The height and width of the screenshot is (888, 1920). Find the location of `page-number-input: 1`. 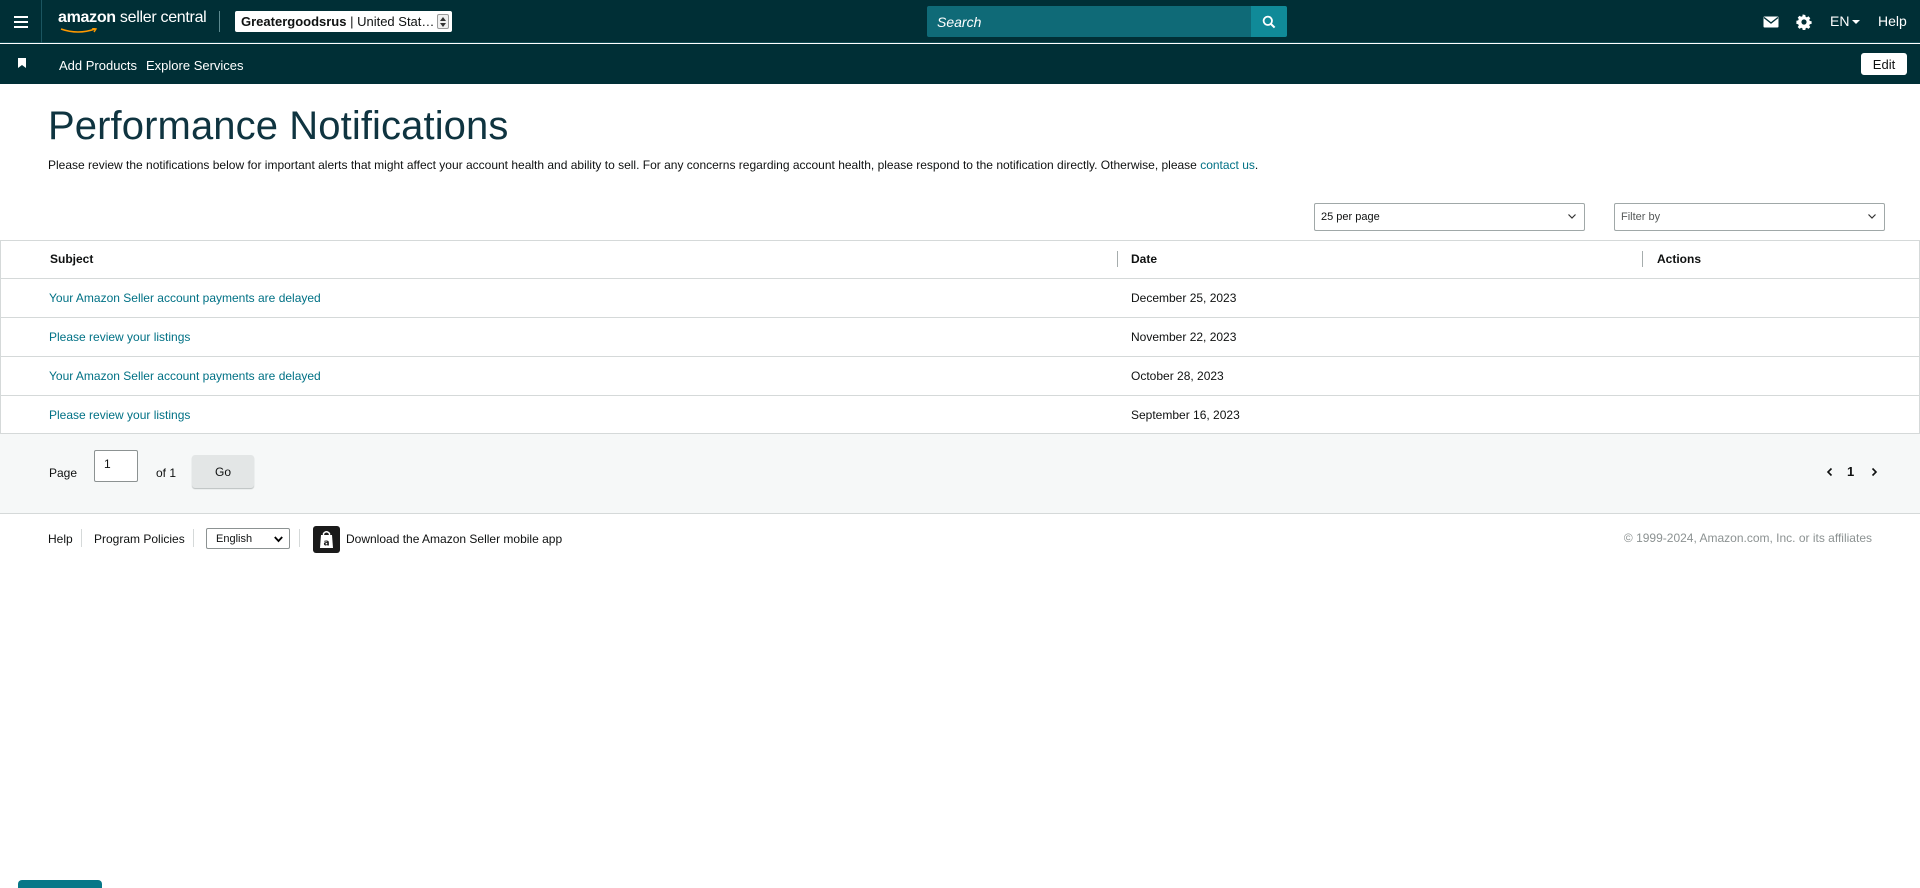

page-number-input: 1 is located at coordinates (116, 466).